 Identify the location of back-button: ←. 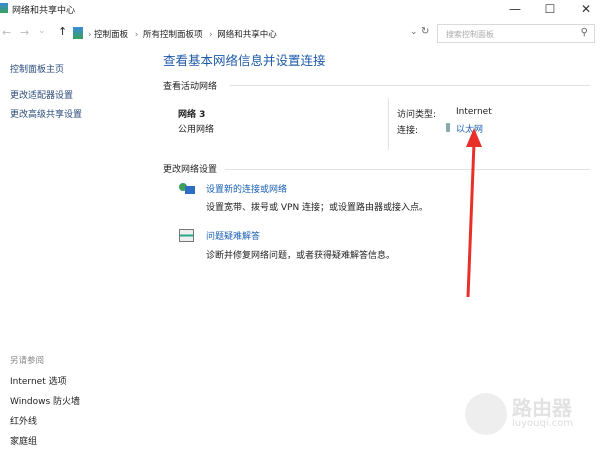
(6, 32).